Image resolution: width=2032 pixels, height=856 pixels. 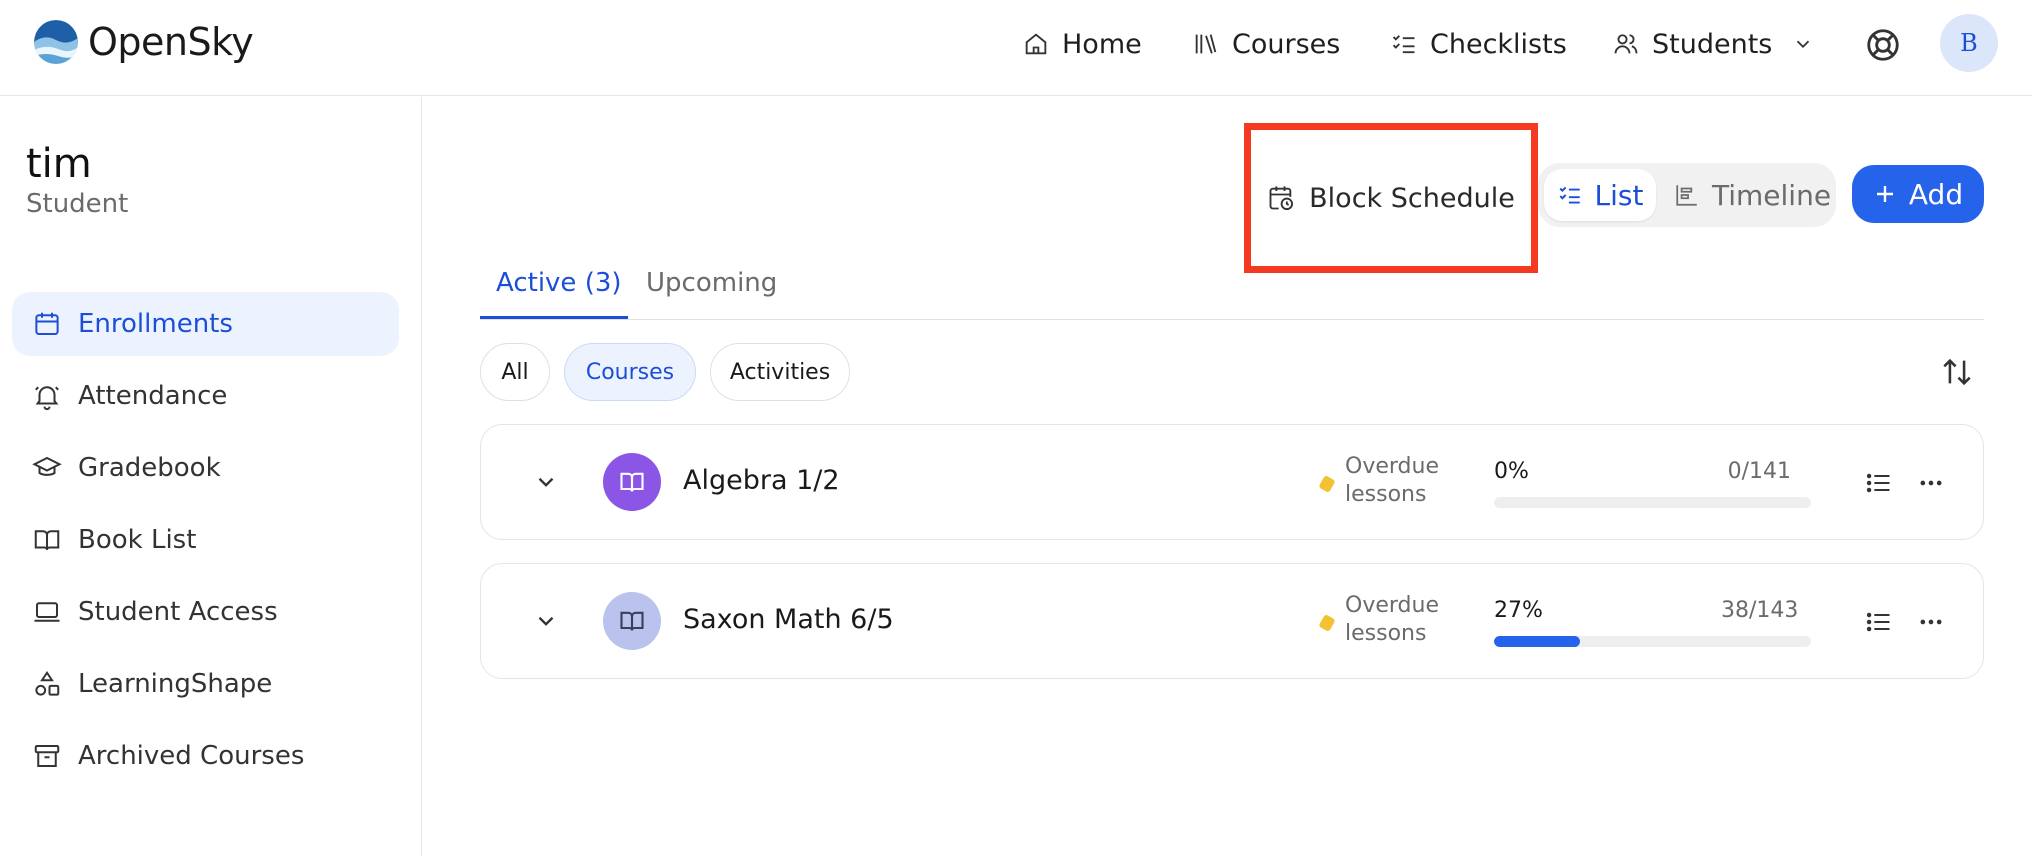 I want to click on view-timeline-label: Timeline, so click(x=1772, y=195).